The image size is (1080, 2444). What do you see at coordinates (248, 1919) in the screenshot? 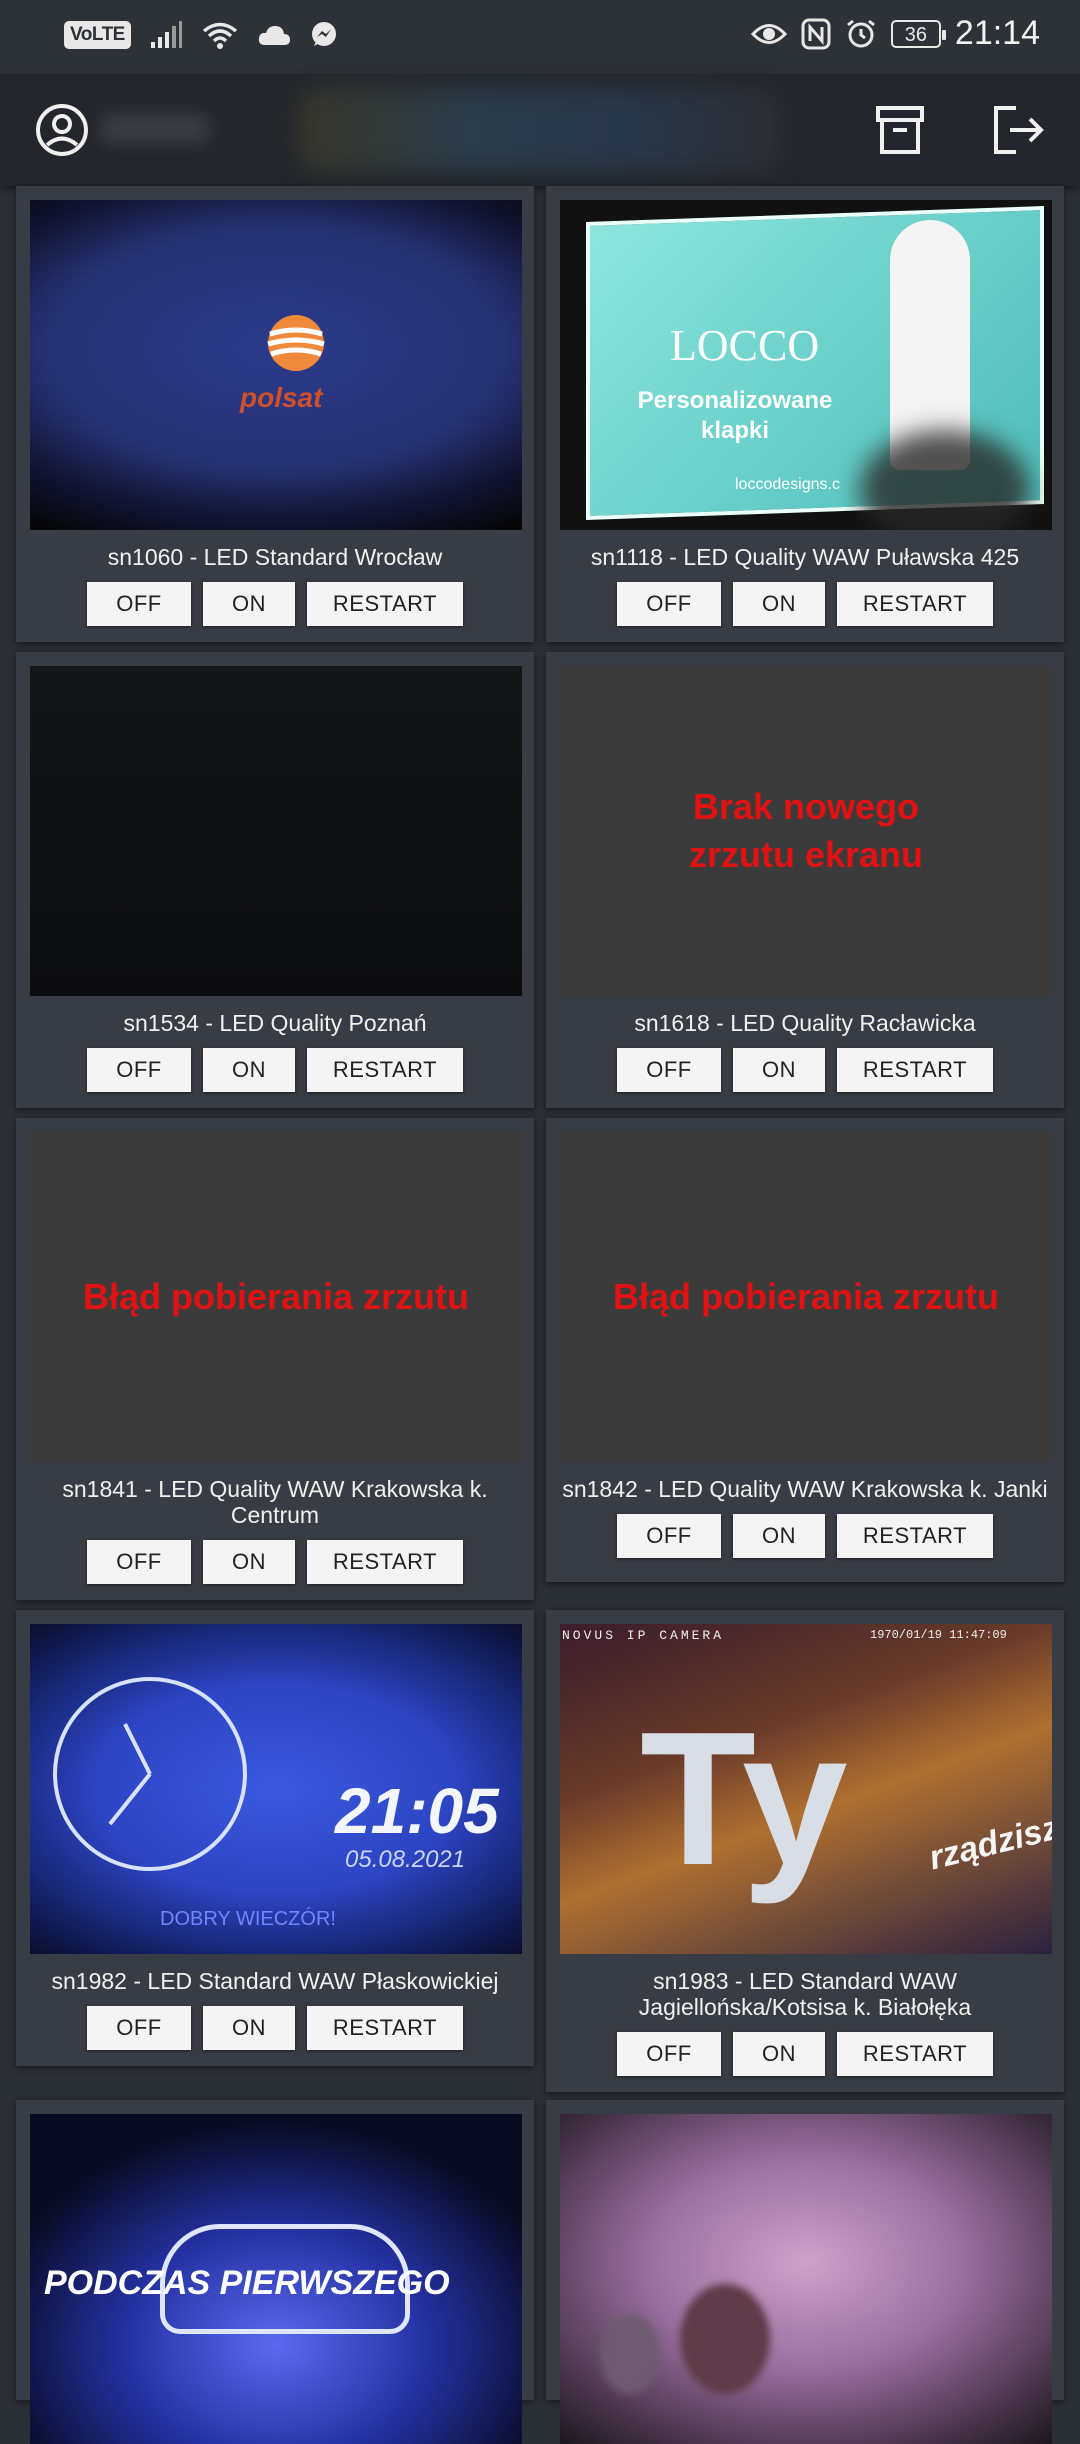
I see `snapshot-text: DOBRY WIECZÓR!` at bounding box center [248, 1919].